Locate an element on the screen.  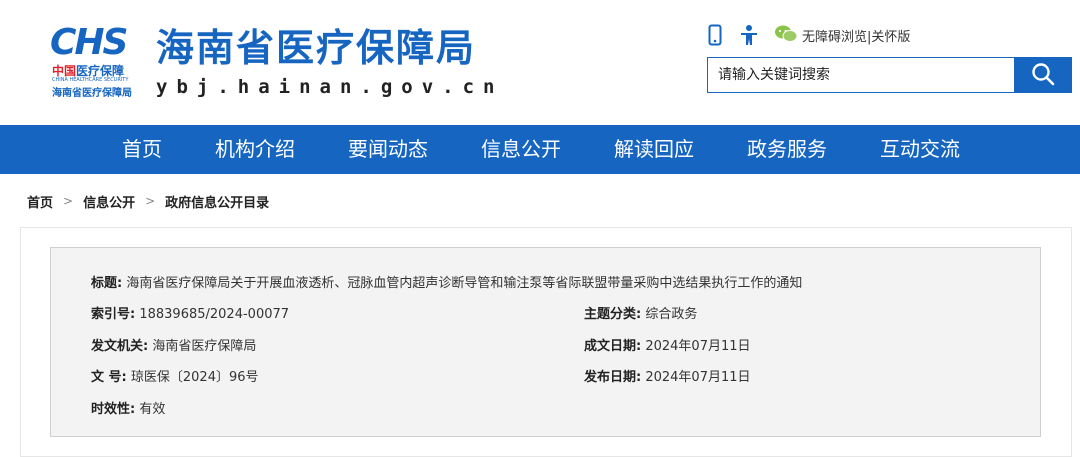
nav-item-services: 政务服务 is located at coordinates (787, 149).